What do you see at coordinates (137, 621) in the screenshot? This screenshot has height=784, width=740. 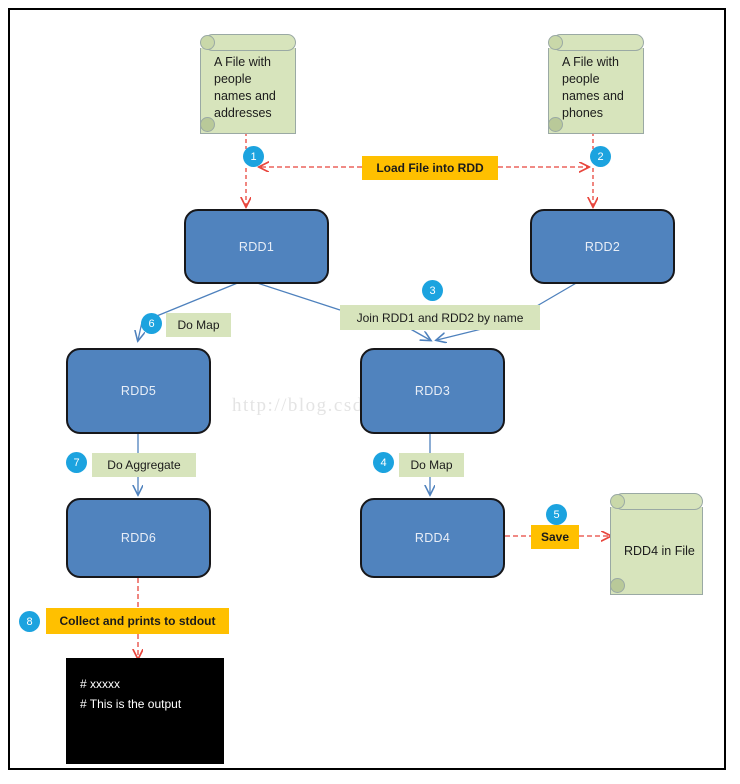 I see `label-collect-prints-stdout: Collect and prints to stdout` at bounding box center [137, 621].